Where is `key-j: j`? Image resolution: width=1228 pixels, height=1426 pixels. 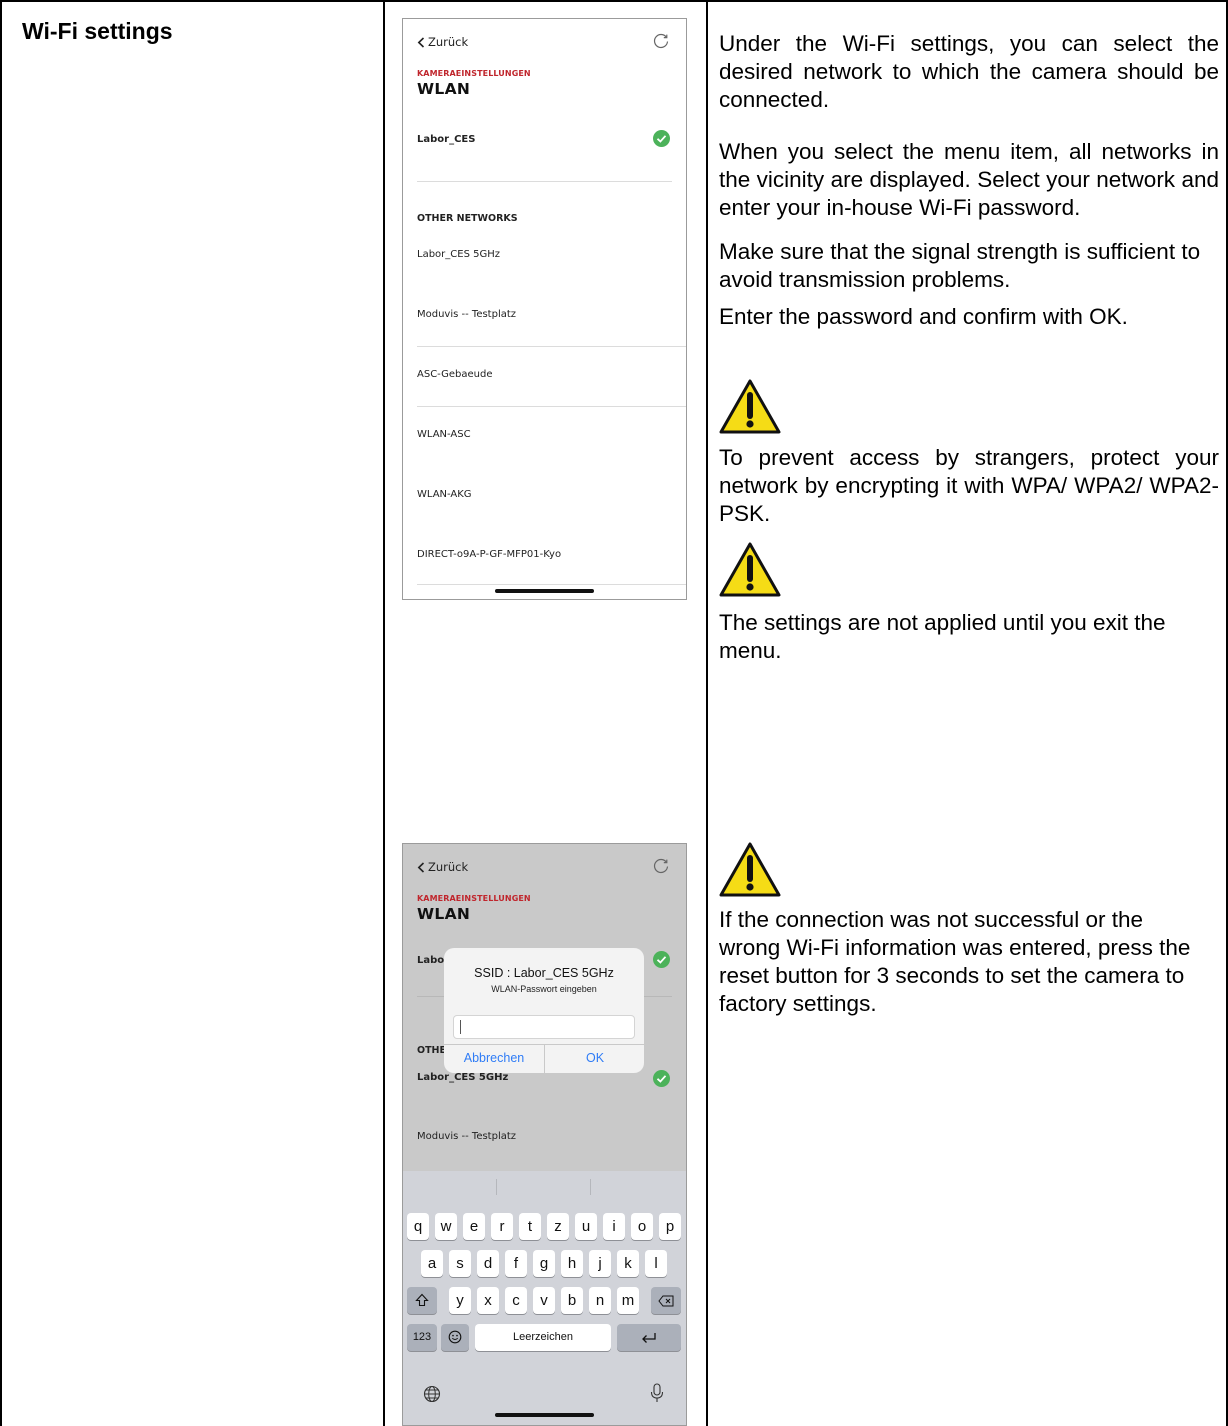
key-j: j is located at coordinates (600, 1263).